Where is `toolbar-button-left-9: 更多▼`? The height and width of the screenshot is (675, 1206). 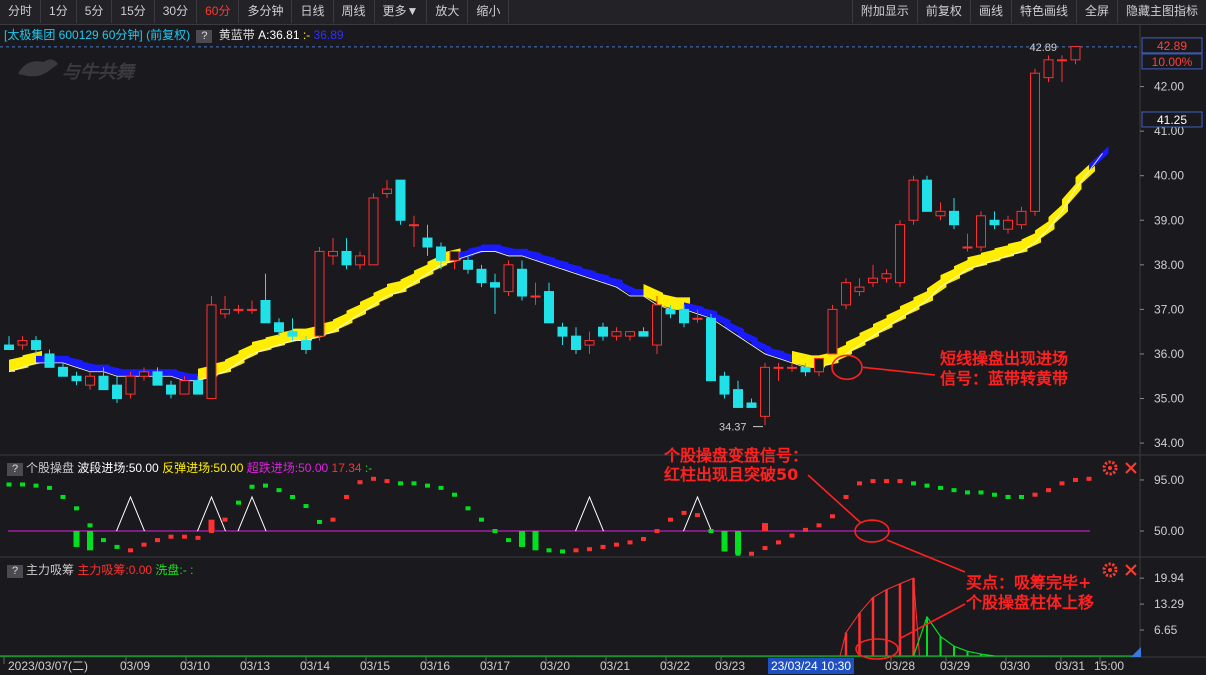 toolbar-button-left-9: 更多▼ is located at coordinates (401, 11).